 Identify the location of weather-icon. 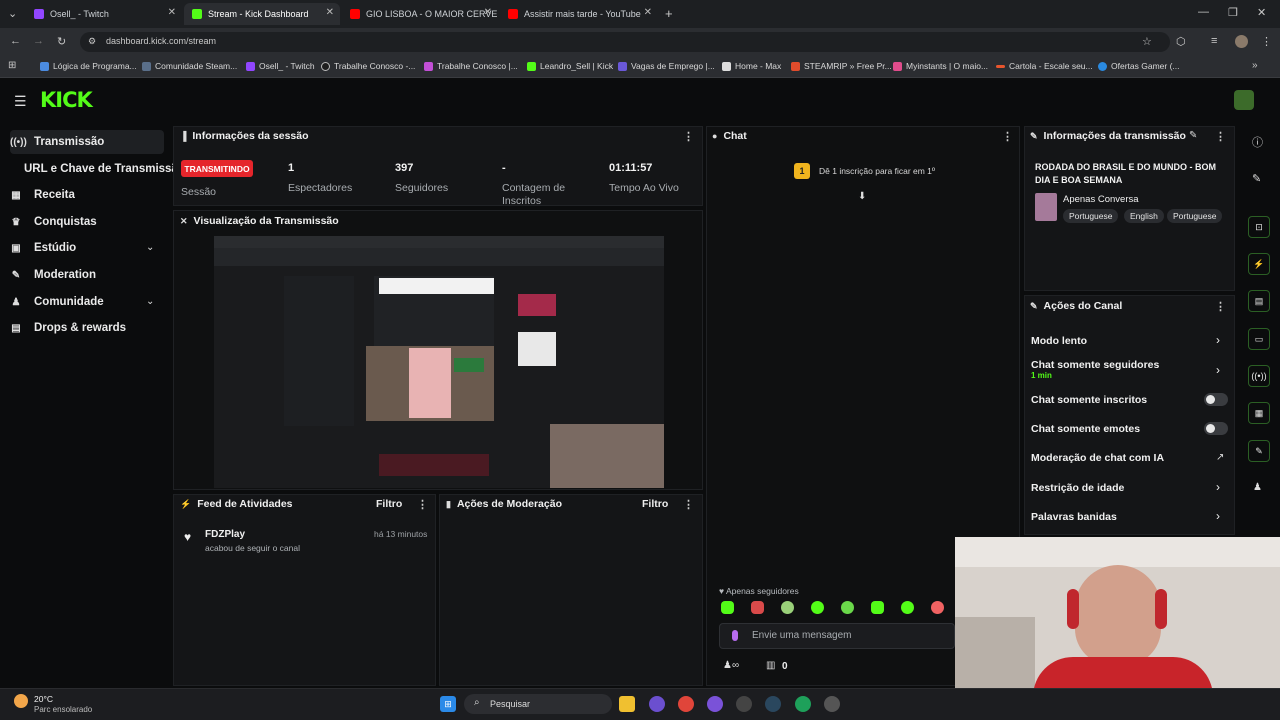
(21, 701).